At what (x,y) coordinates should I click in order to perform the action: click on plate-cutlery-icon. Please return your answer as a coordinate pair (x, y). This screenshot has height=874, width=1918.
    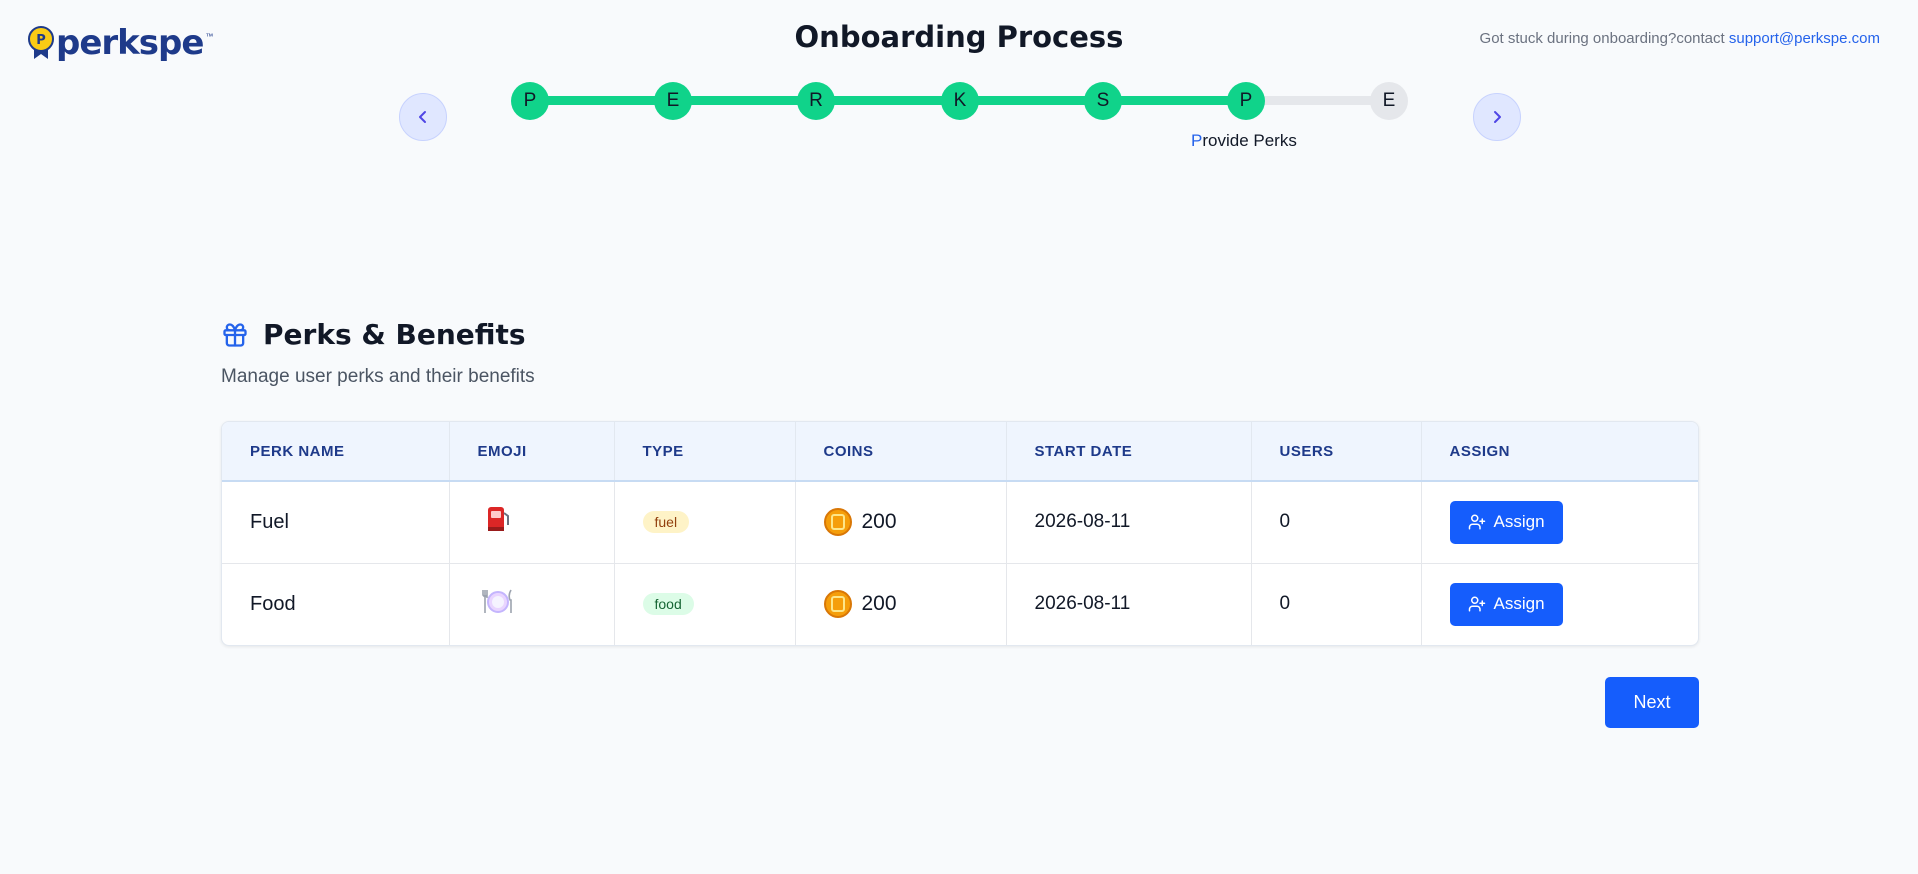
    Looking at the image, I should click on (496, 601).